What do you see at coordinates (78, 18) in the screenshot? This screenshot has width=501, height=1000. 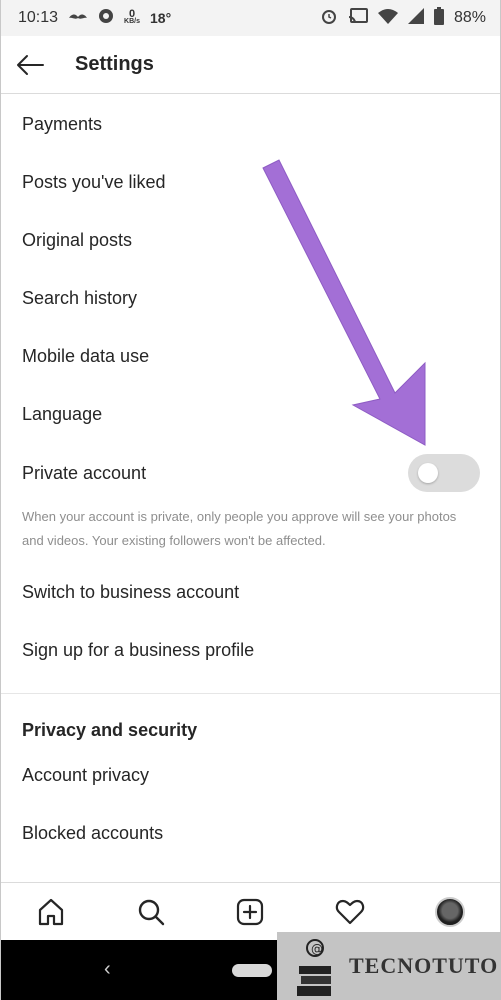 I see `mustache-icon` at bounding box center [78, 18].